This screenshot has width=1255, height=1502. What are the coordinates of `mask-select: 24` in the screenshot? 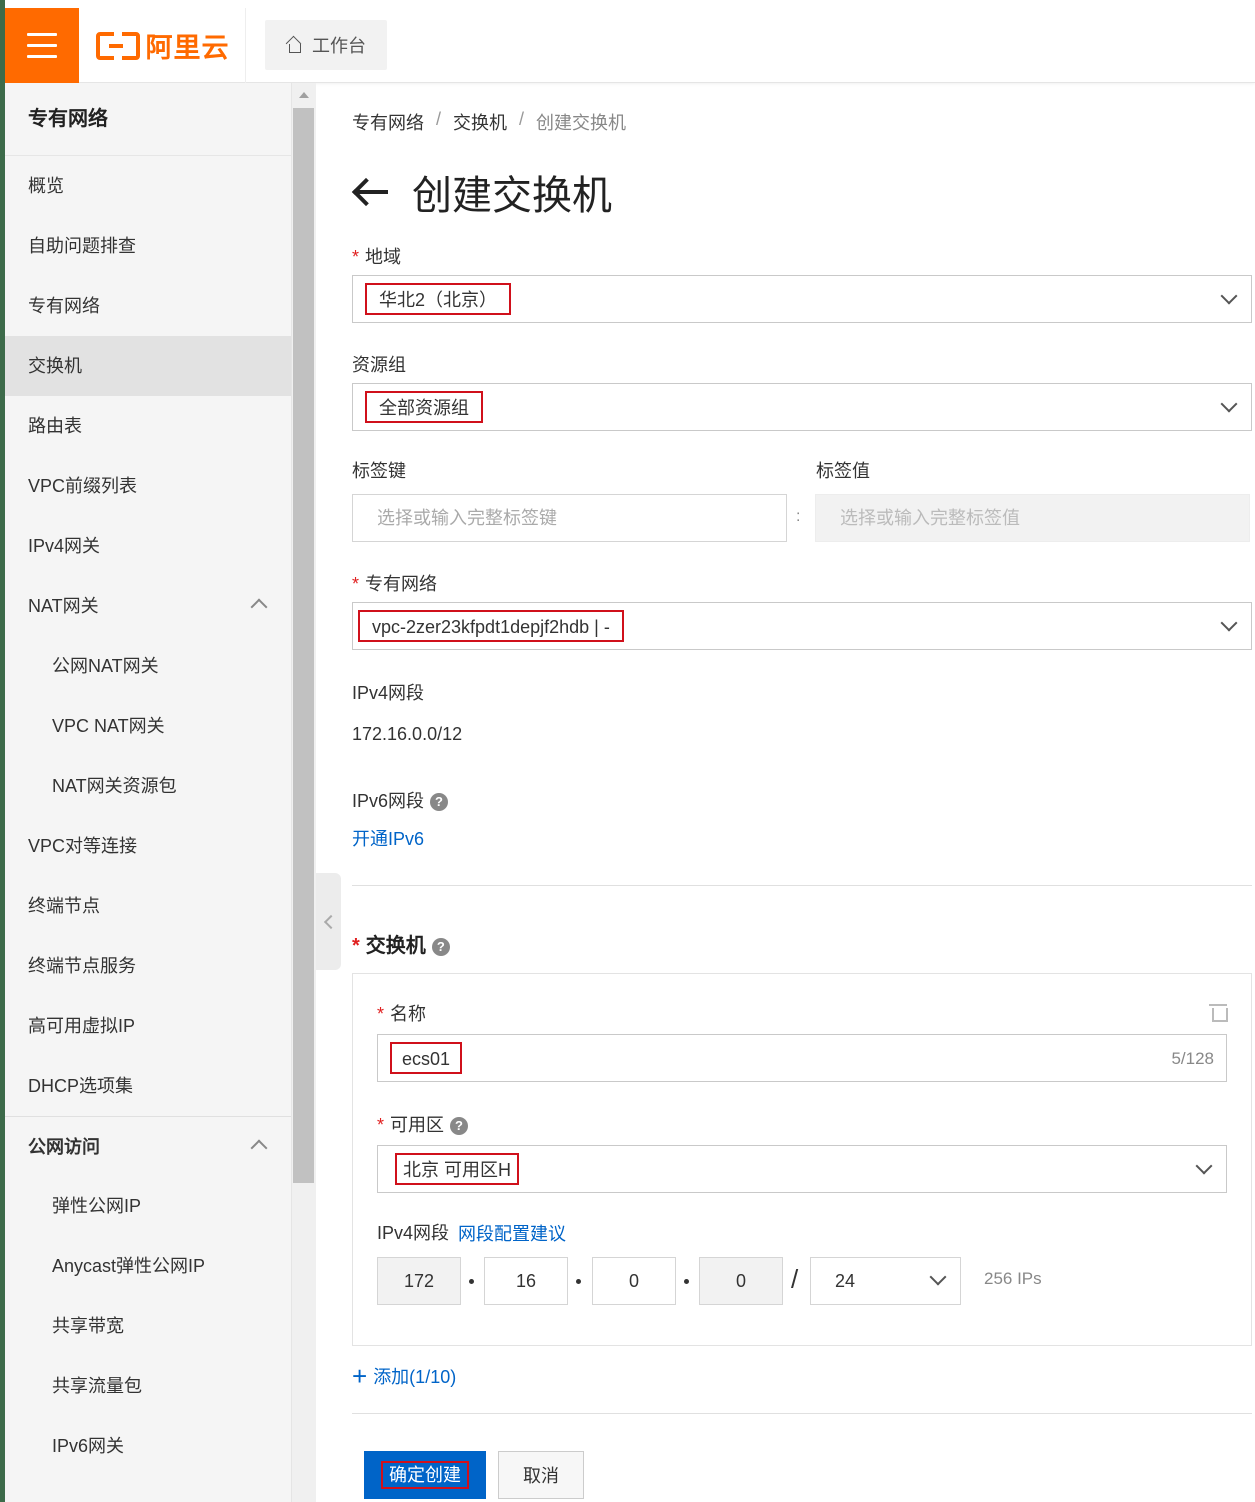 It's located at (885, 1281).